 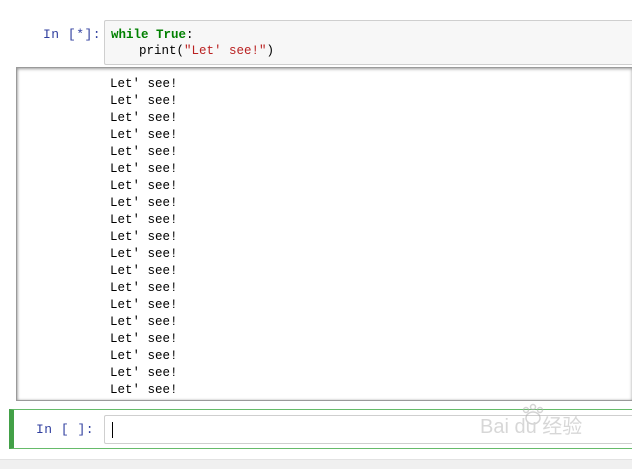 I want to click on output-line-partial: Let' see!, so click(x=144, y=399).